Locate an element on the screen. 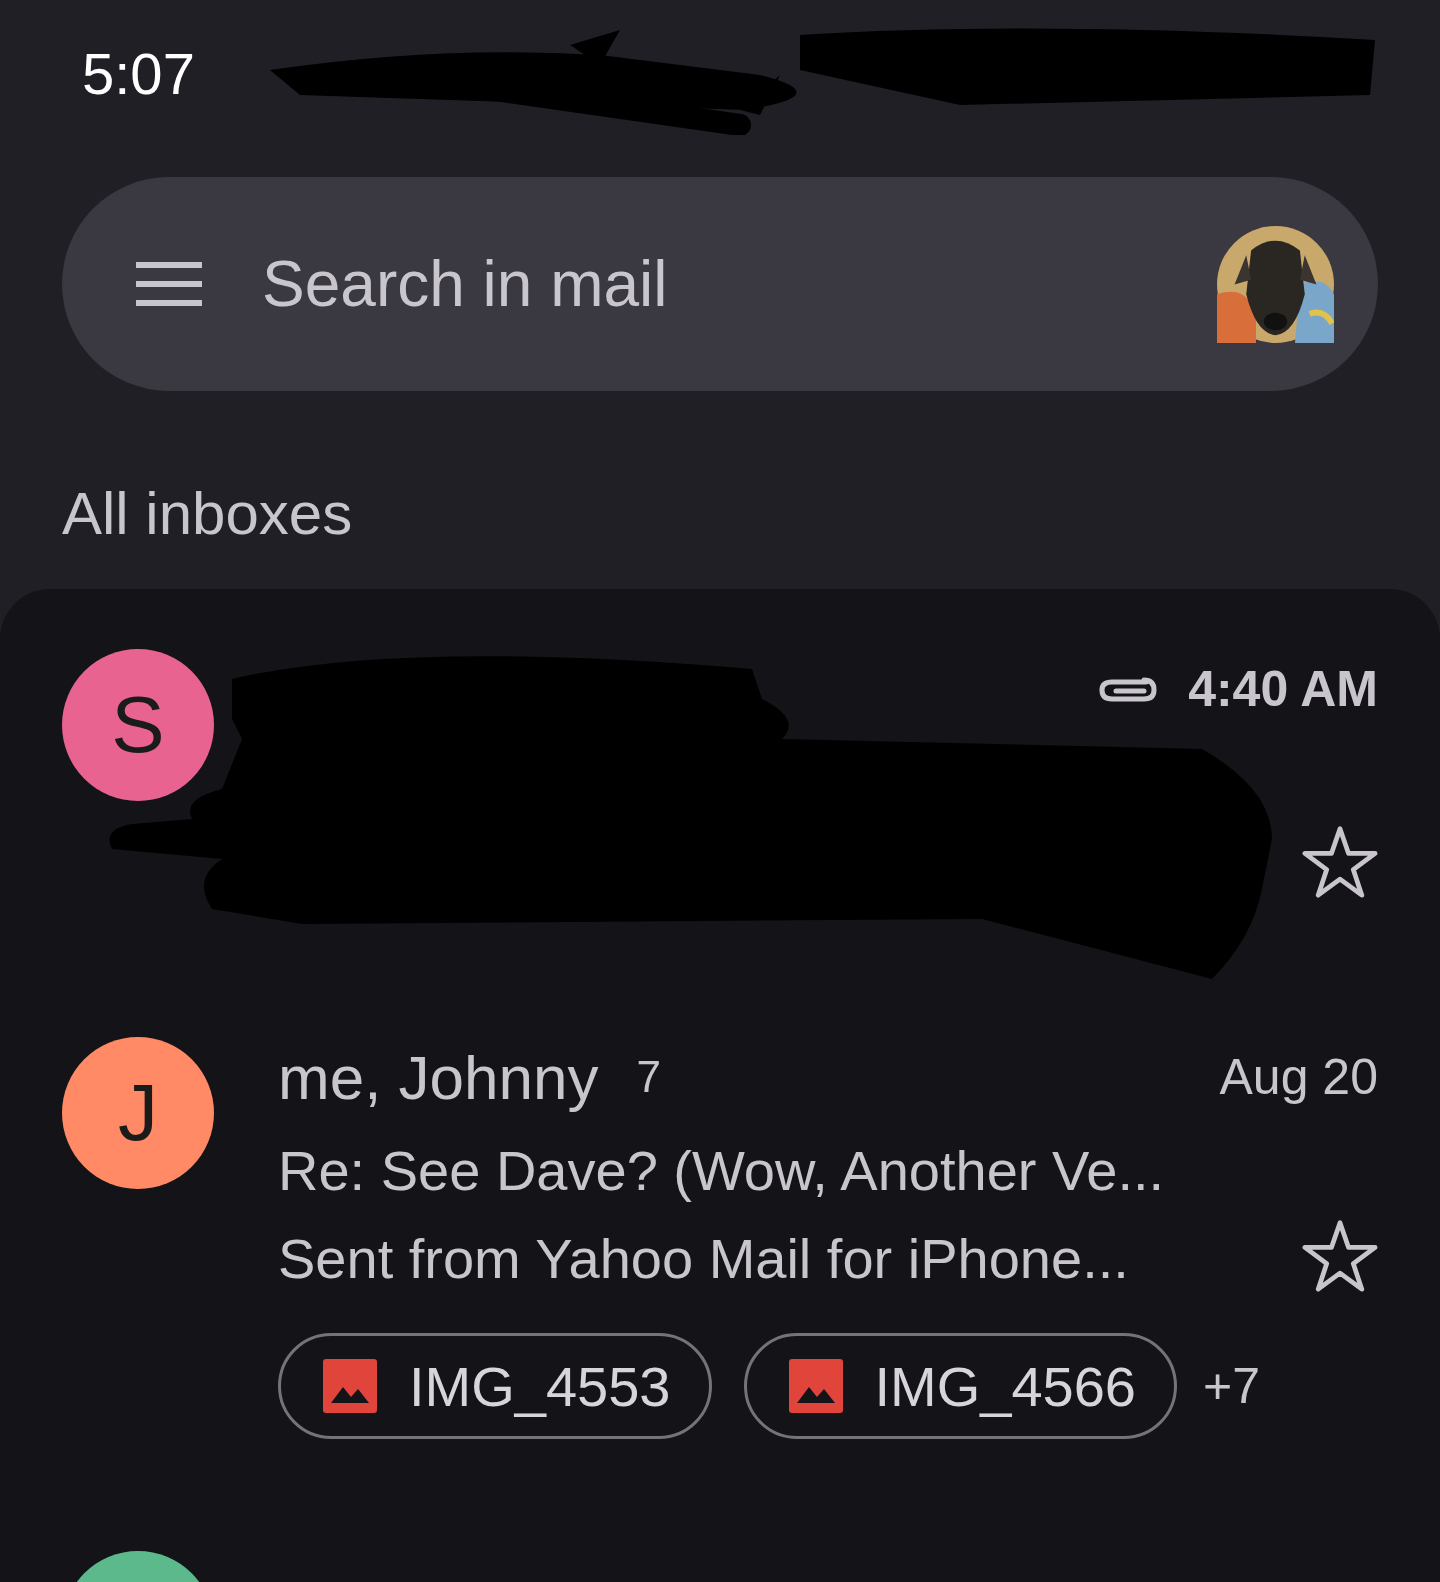 The height and width of the screenshot is (1582, 1440). sender-avatar: S is located at coordinates (138, 725).